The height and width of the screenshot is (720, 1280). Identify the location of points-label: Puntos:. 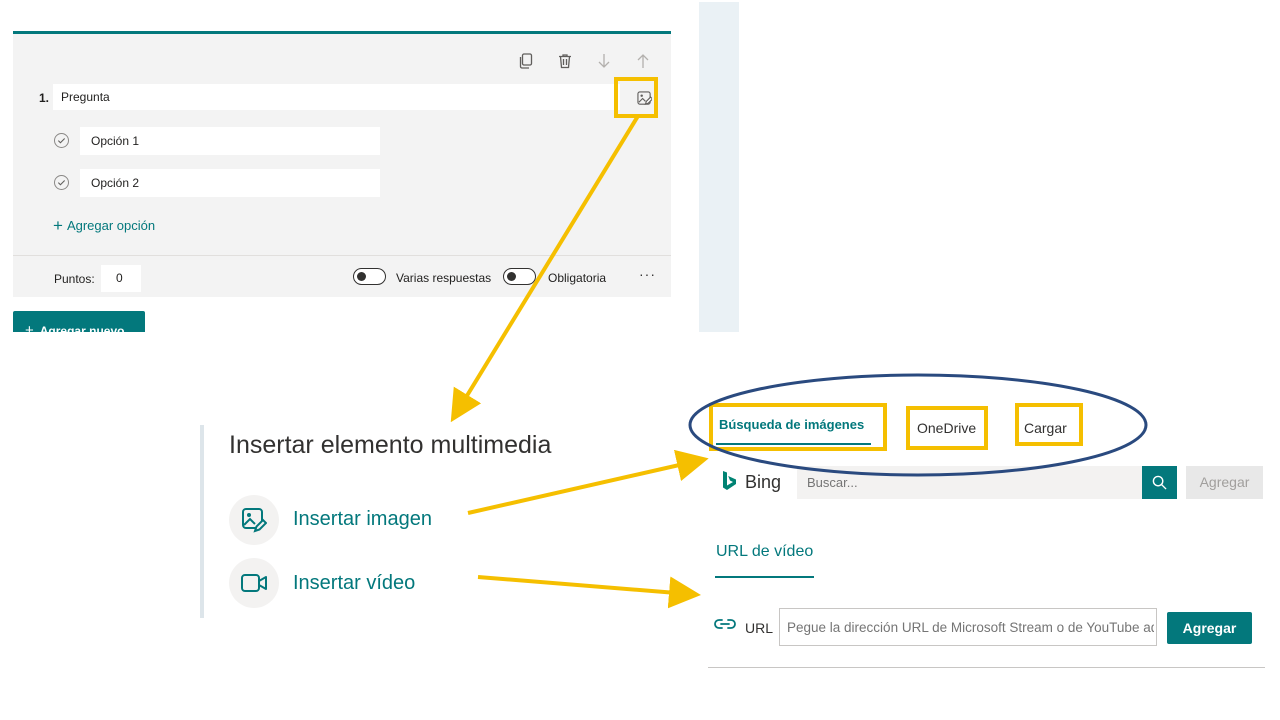
(74, 279).